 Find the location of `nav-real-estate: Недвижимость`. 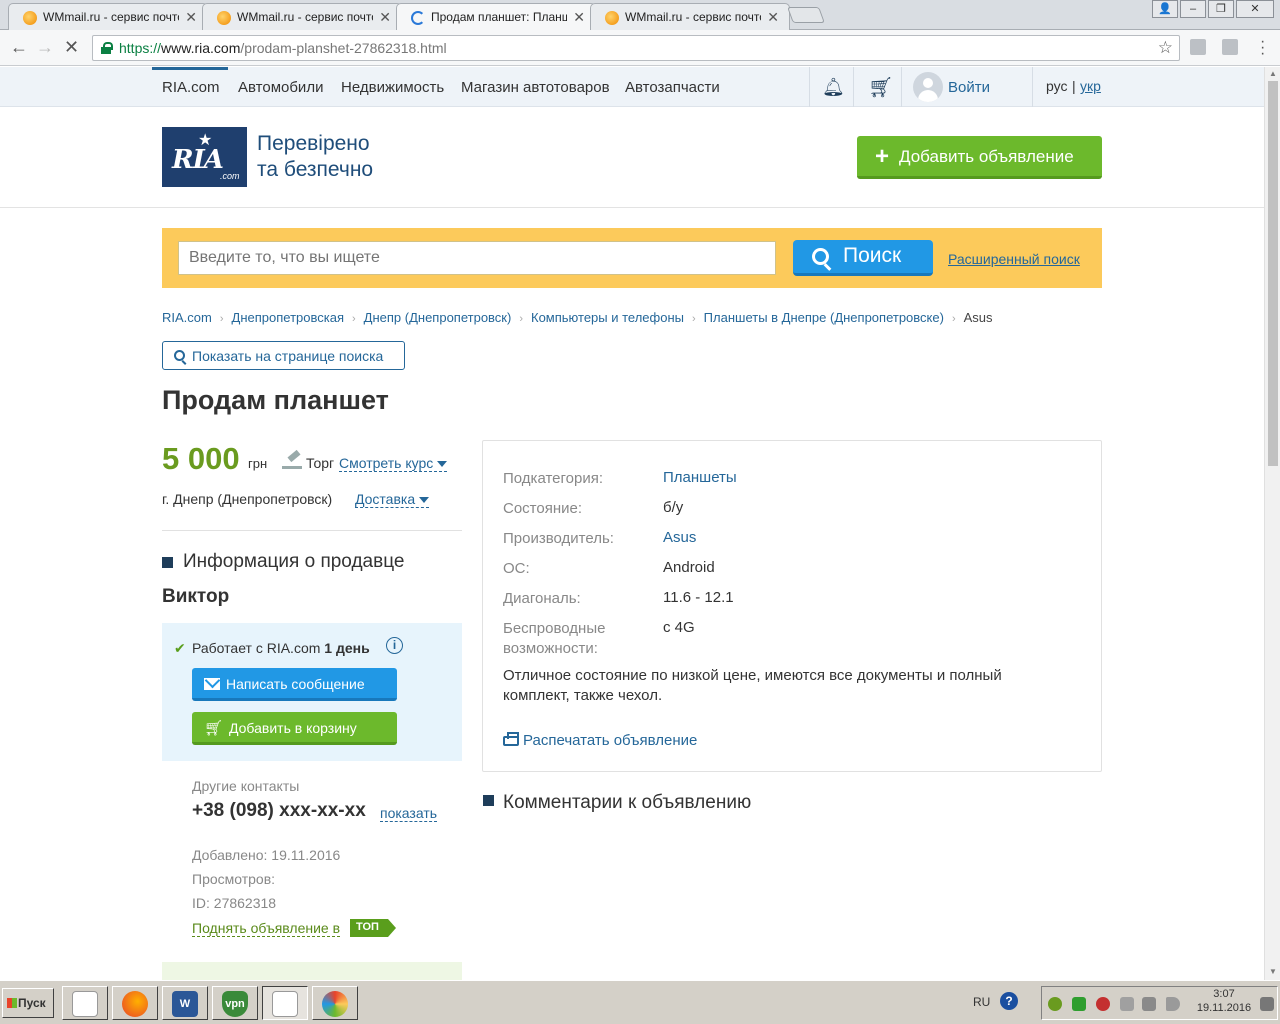

nav-real-estate: Недвижимость is located at coordinates (392, 87).